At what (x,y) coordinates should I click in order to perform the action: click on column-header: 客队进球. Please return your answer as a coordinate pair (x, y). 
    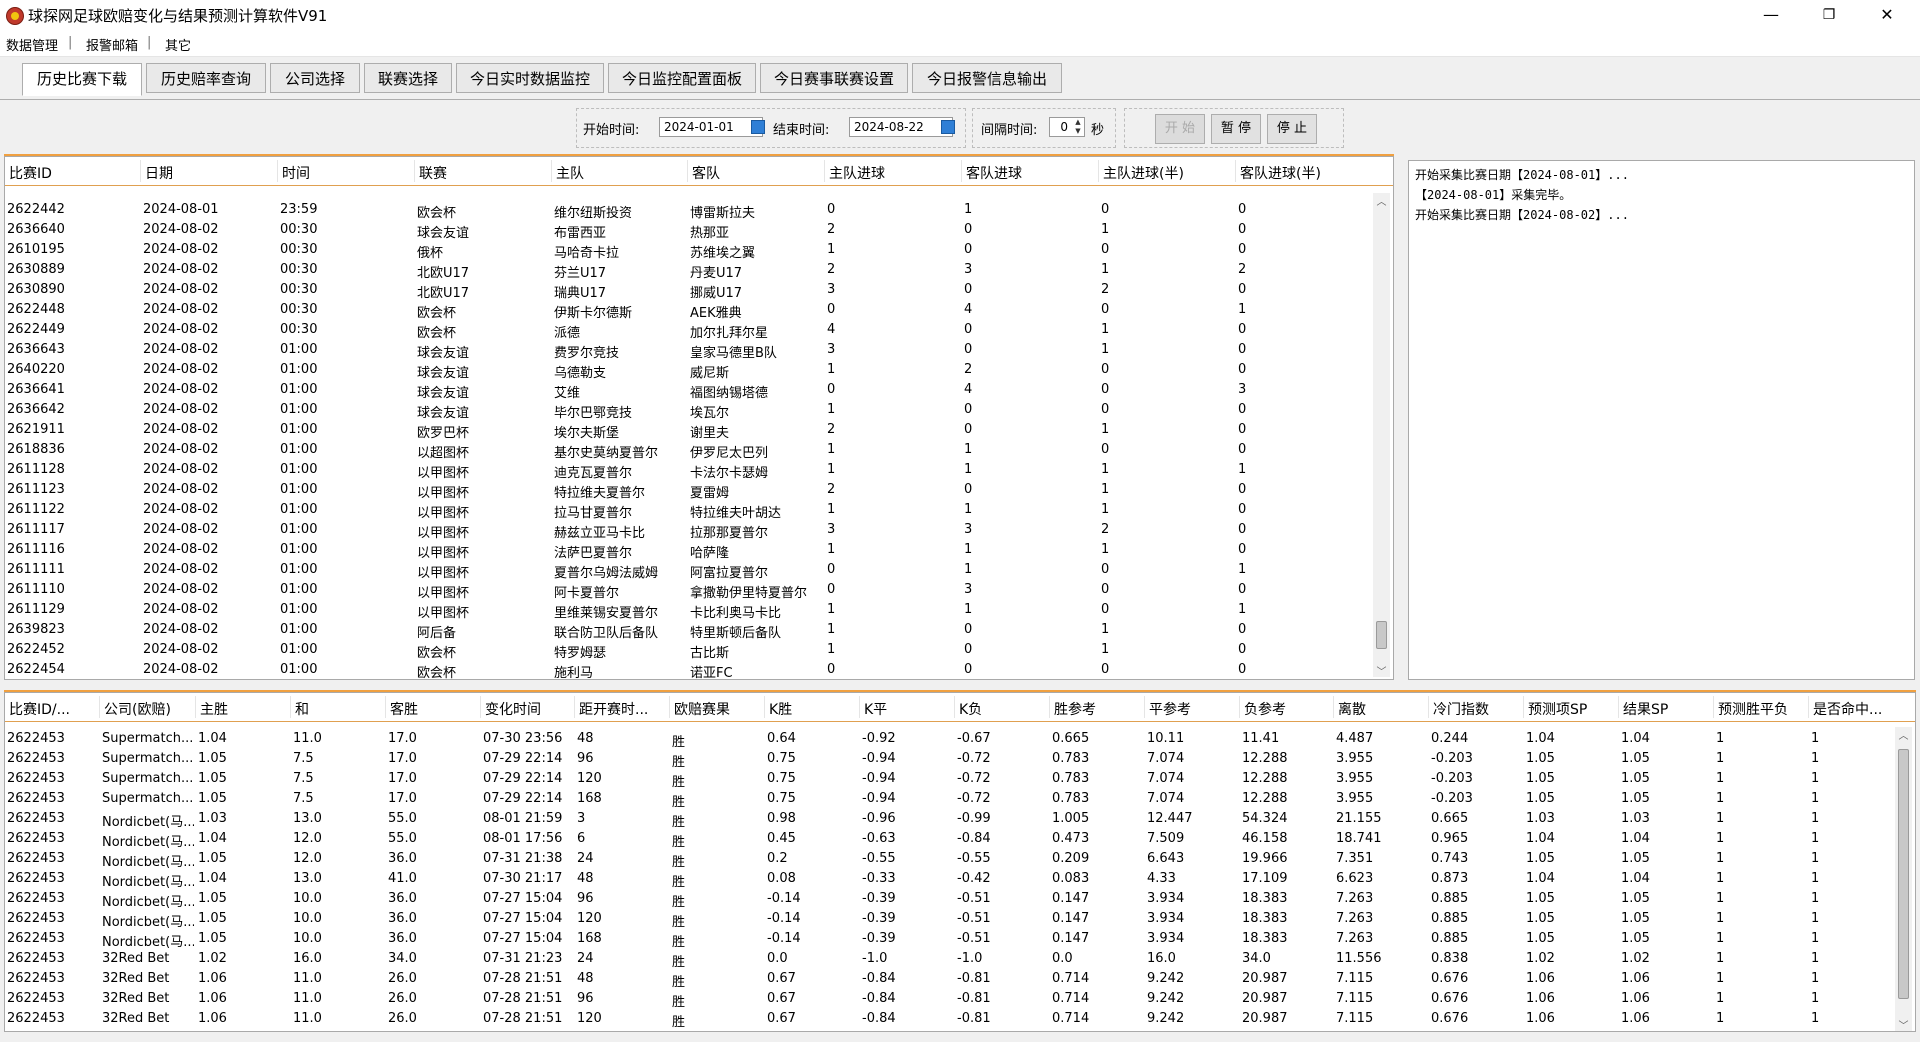
    Looking at the image, I should click on (1030, 173).